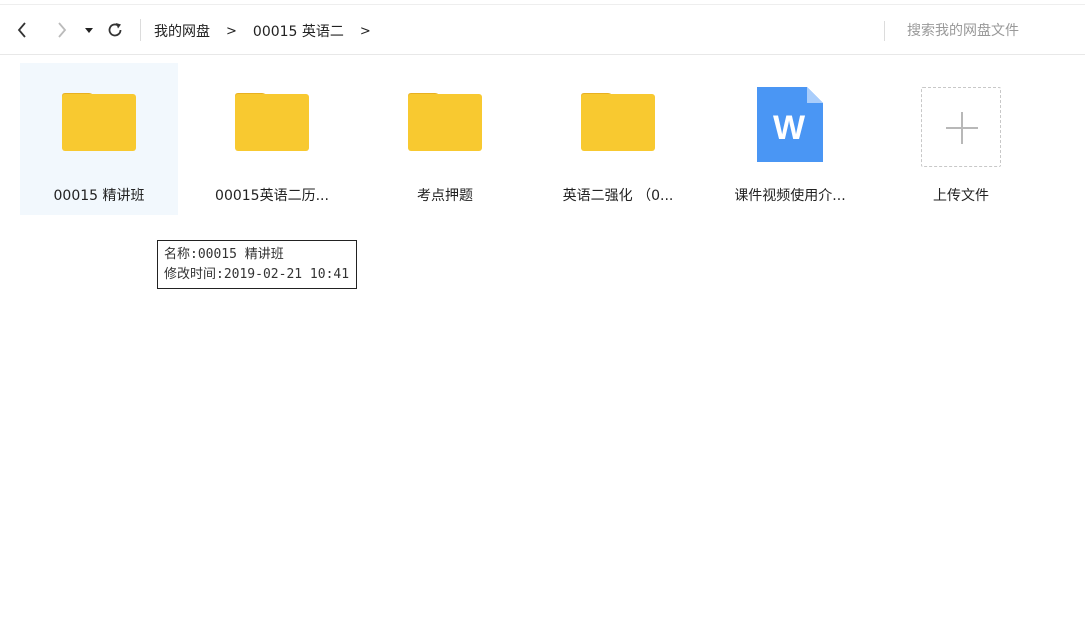 The image size is (1085, 636). I want to click on grid-item-folder: 考点押题, so click(445, 139).